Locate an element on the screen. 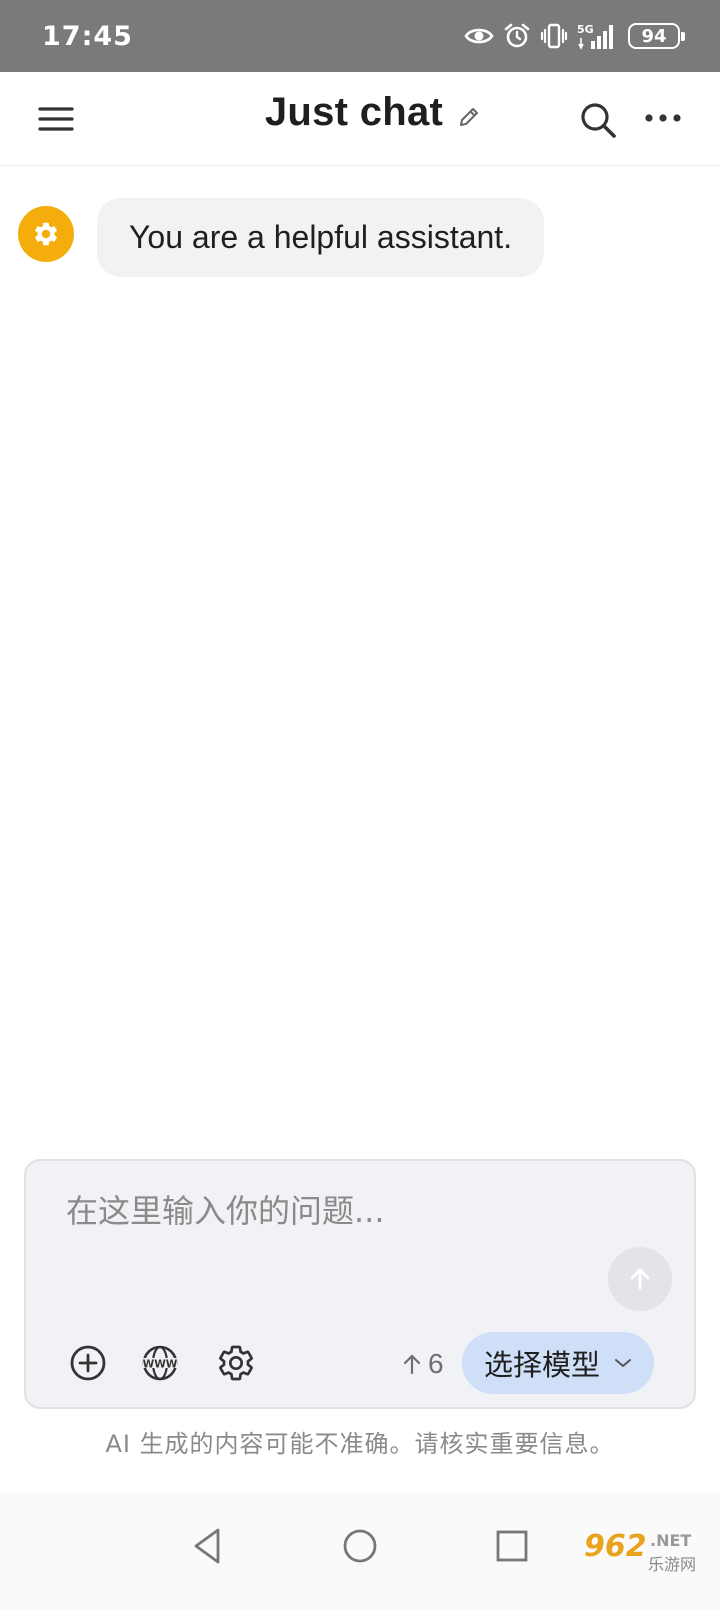 The height and width of the screenshot is (1610, 720). system-nav-bar: 962 .NET 乐游网 is located at coordinates (360, 1551).